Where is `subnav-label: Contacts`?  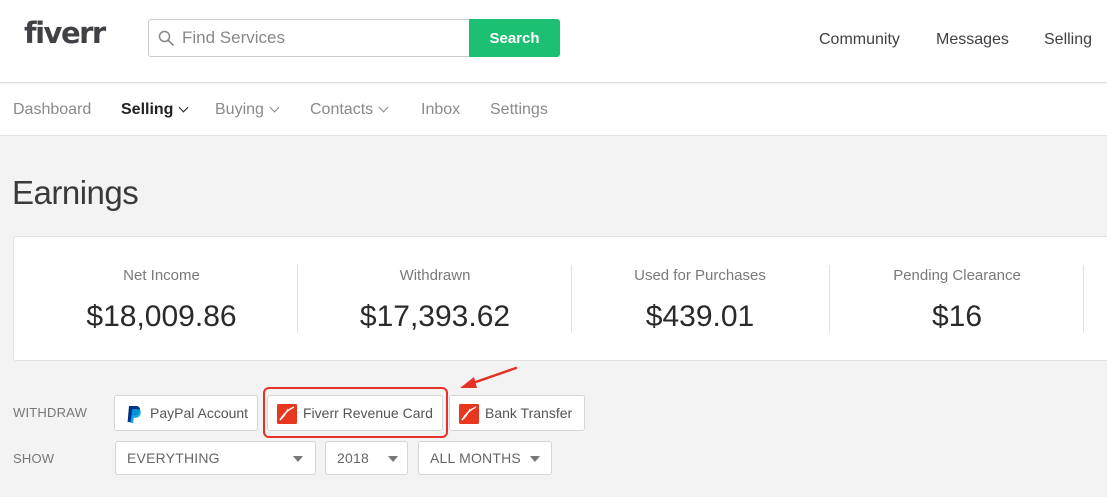 subnav-label: Contacts is located at coordinates (342, 109).